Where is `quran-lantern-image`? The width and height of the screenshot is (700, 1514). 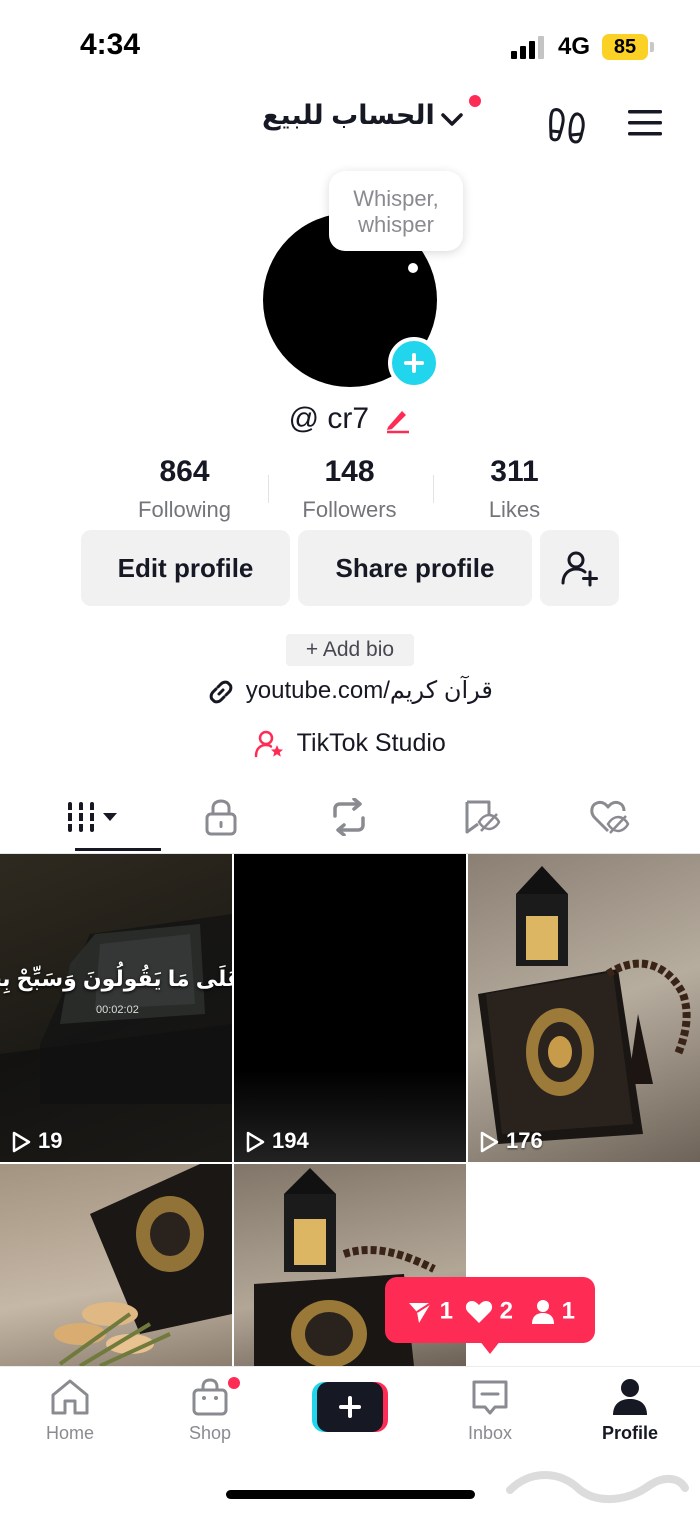
quran-lantern-image is located at coordinates (584, 1005).